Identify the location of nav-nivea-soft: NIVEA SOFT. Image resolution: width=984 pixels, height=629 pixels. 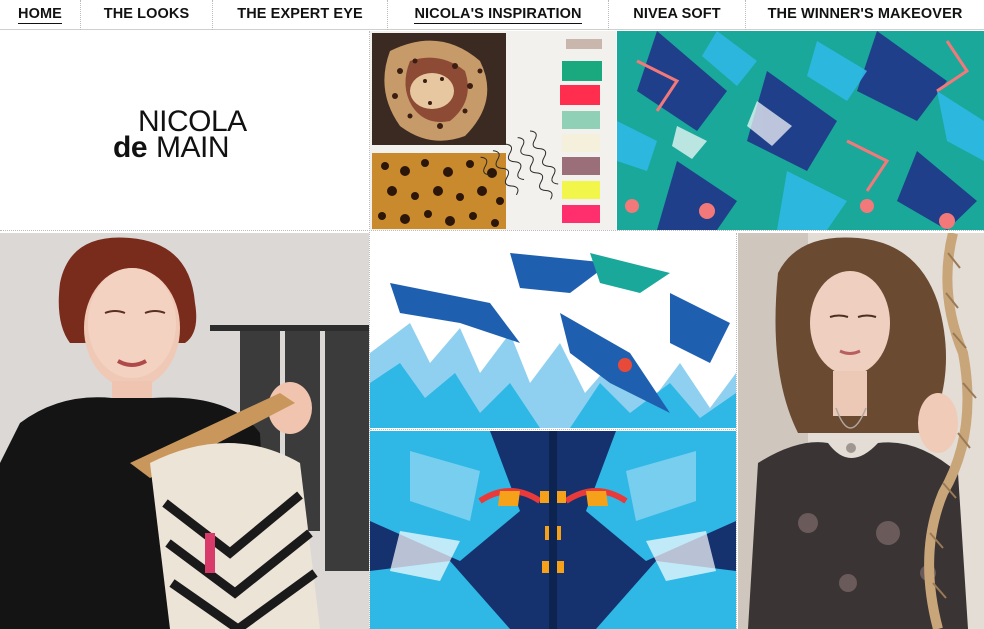
(677, 15).